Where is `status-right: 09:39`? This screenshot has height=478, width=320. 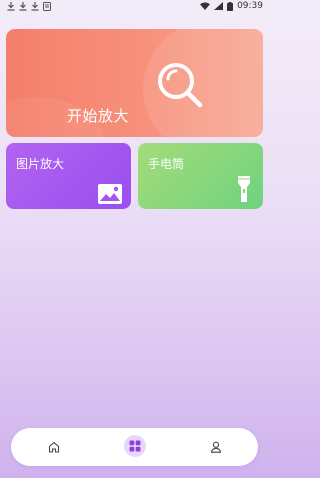
status-right: 09:39 is located at coordinates (231, 6).